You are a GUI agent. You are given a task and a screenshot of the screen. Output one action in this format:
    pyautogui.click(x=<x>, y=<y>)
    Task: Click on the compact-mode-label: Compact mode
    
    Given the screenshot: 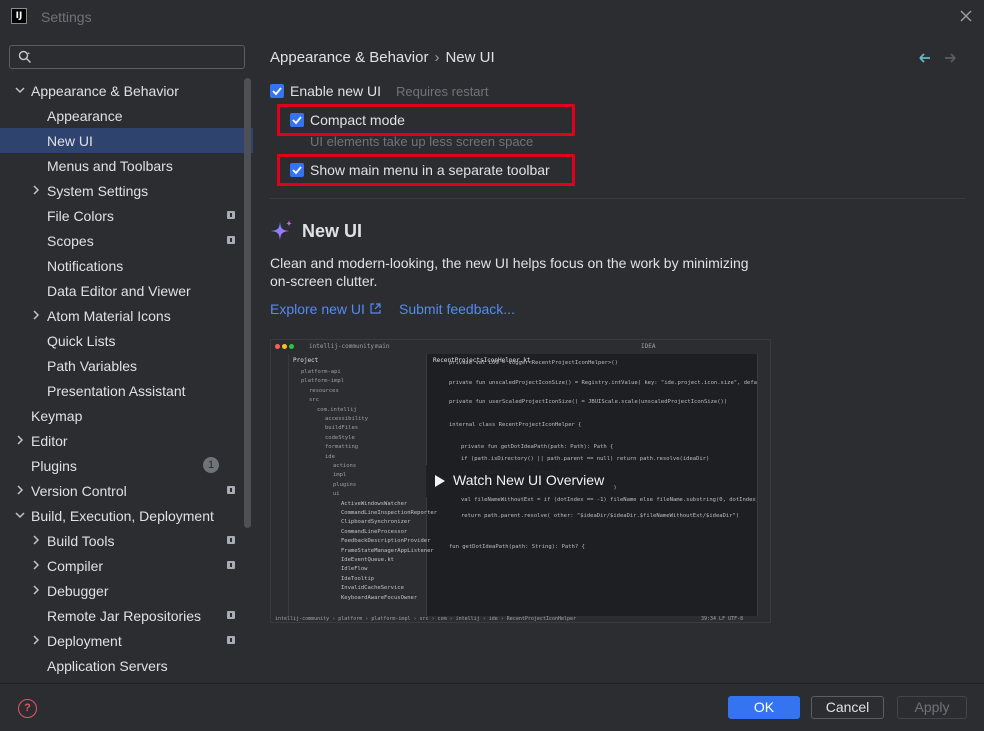 What is the action you would take?
    pyautogui.click(x=357, y=120)
    